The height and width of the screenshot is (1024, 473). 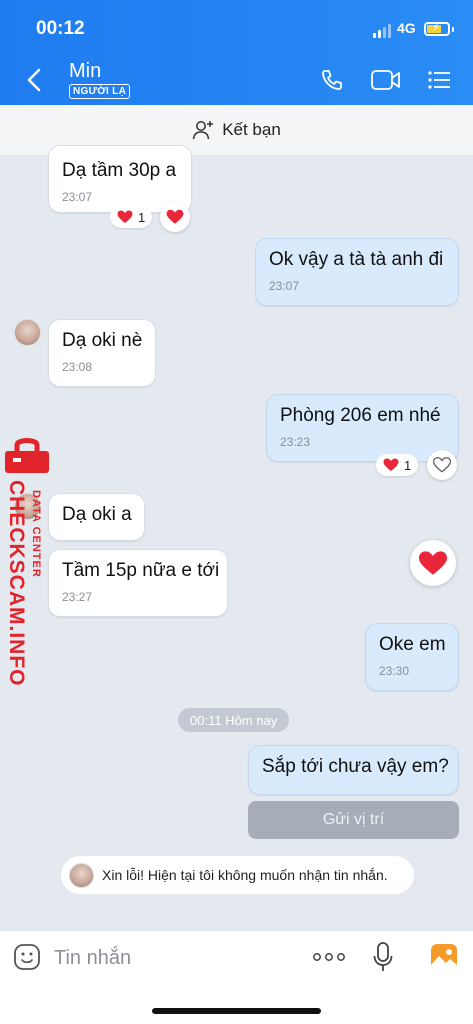 What do you see at coordinates (236, 29) in the screenshot?
I see `status-bar: 00:12 4G ⚡` at bounding box center [236, 29].